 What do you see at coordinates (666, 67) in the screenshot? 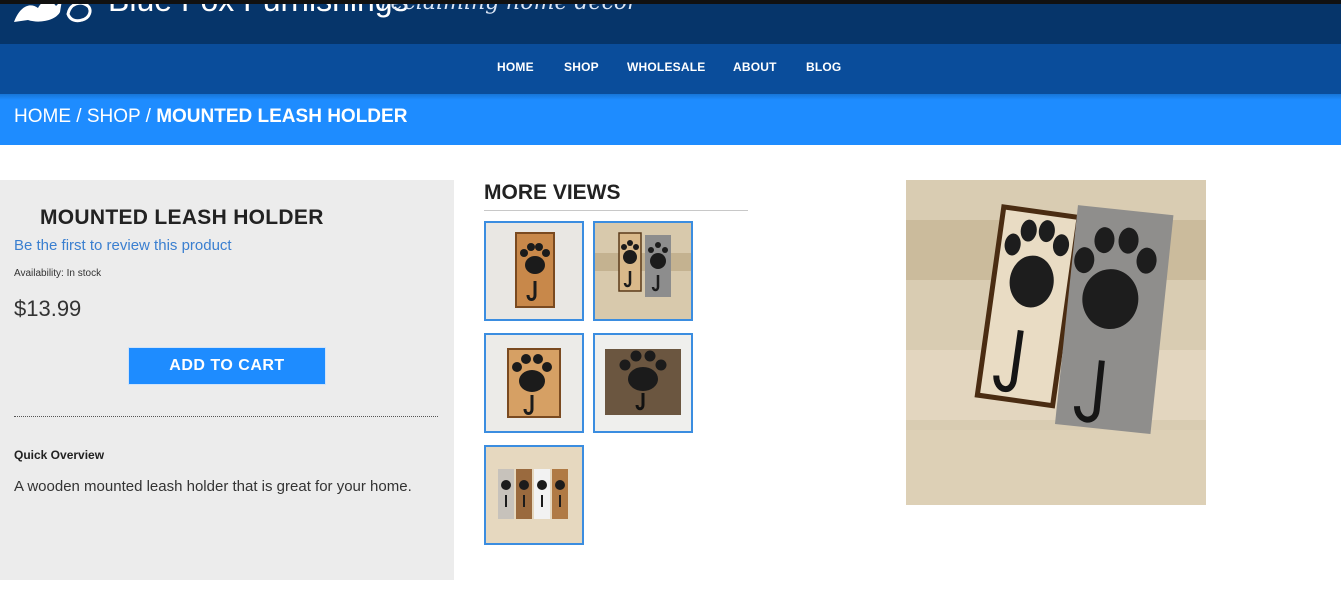
I see `nav-item-wholesale: WHOLESALE` at bounding box center [666, 67].